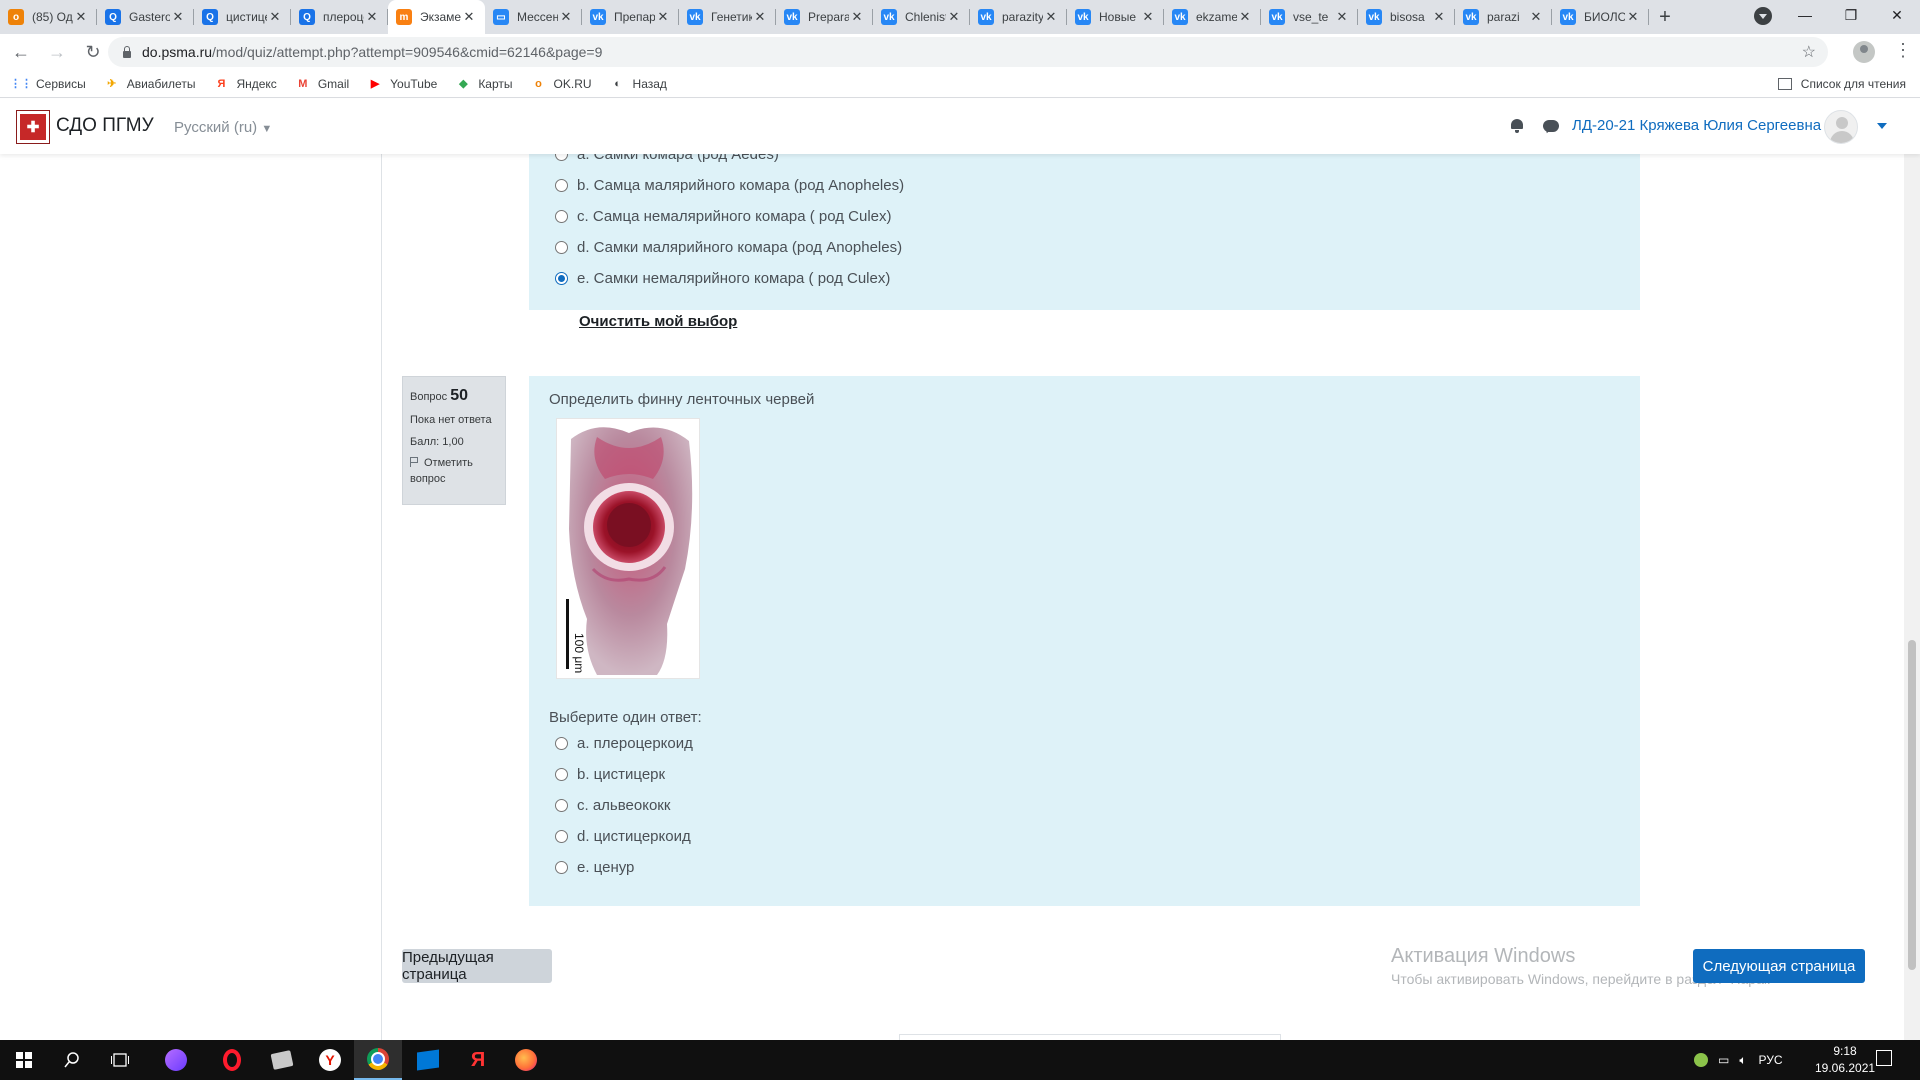 This screenshot has height=1080, width=1920. What do you see at coordinates (72, 1060) in the screenshot?
I see `taskbar-search-icon` at bounding box center [72, 1060].